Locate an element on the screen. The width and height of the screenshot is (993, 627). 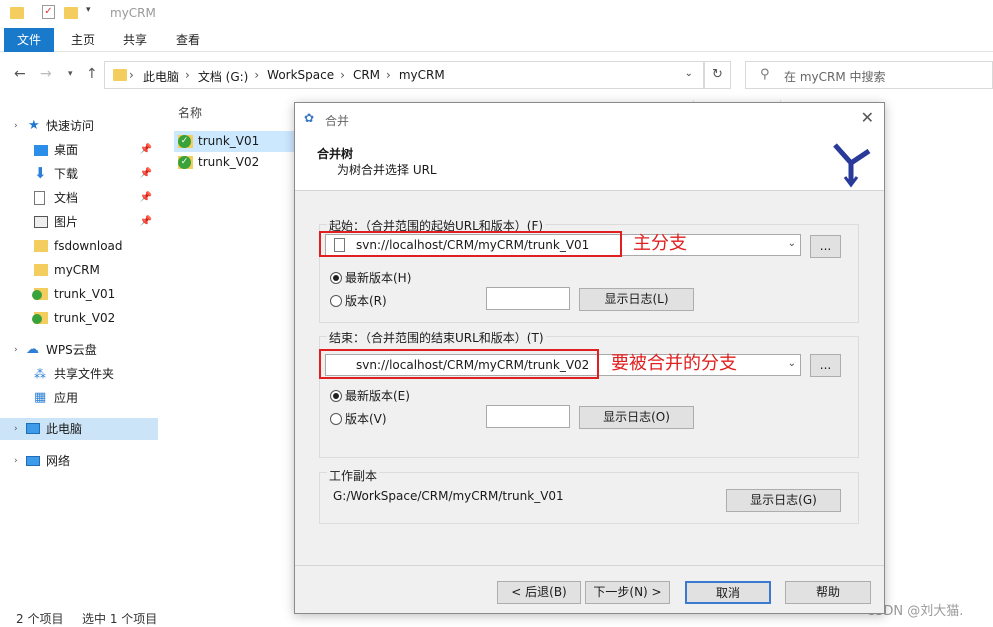
search-input: ⚲ 在 myCRM 中搜索 is located at coordinates (869, 75).